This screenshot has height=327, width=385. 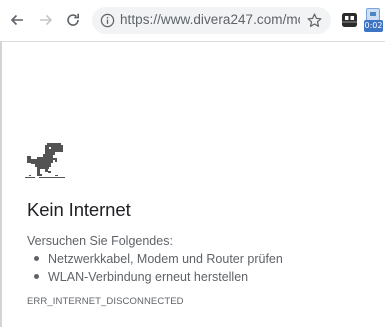 I want to click on suggestion-text: WLAN-Verbindung erneut herstellen, so click(x=148, y=277).